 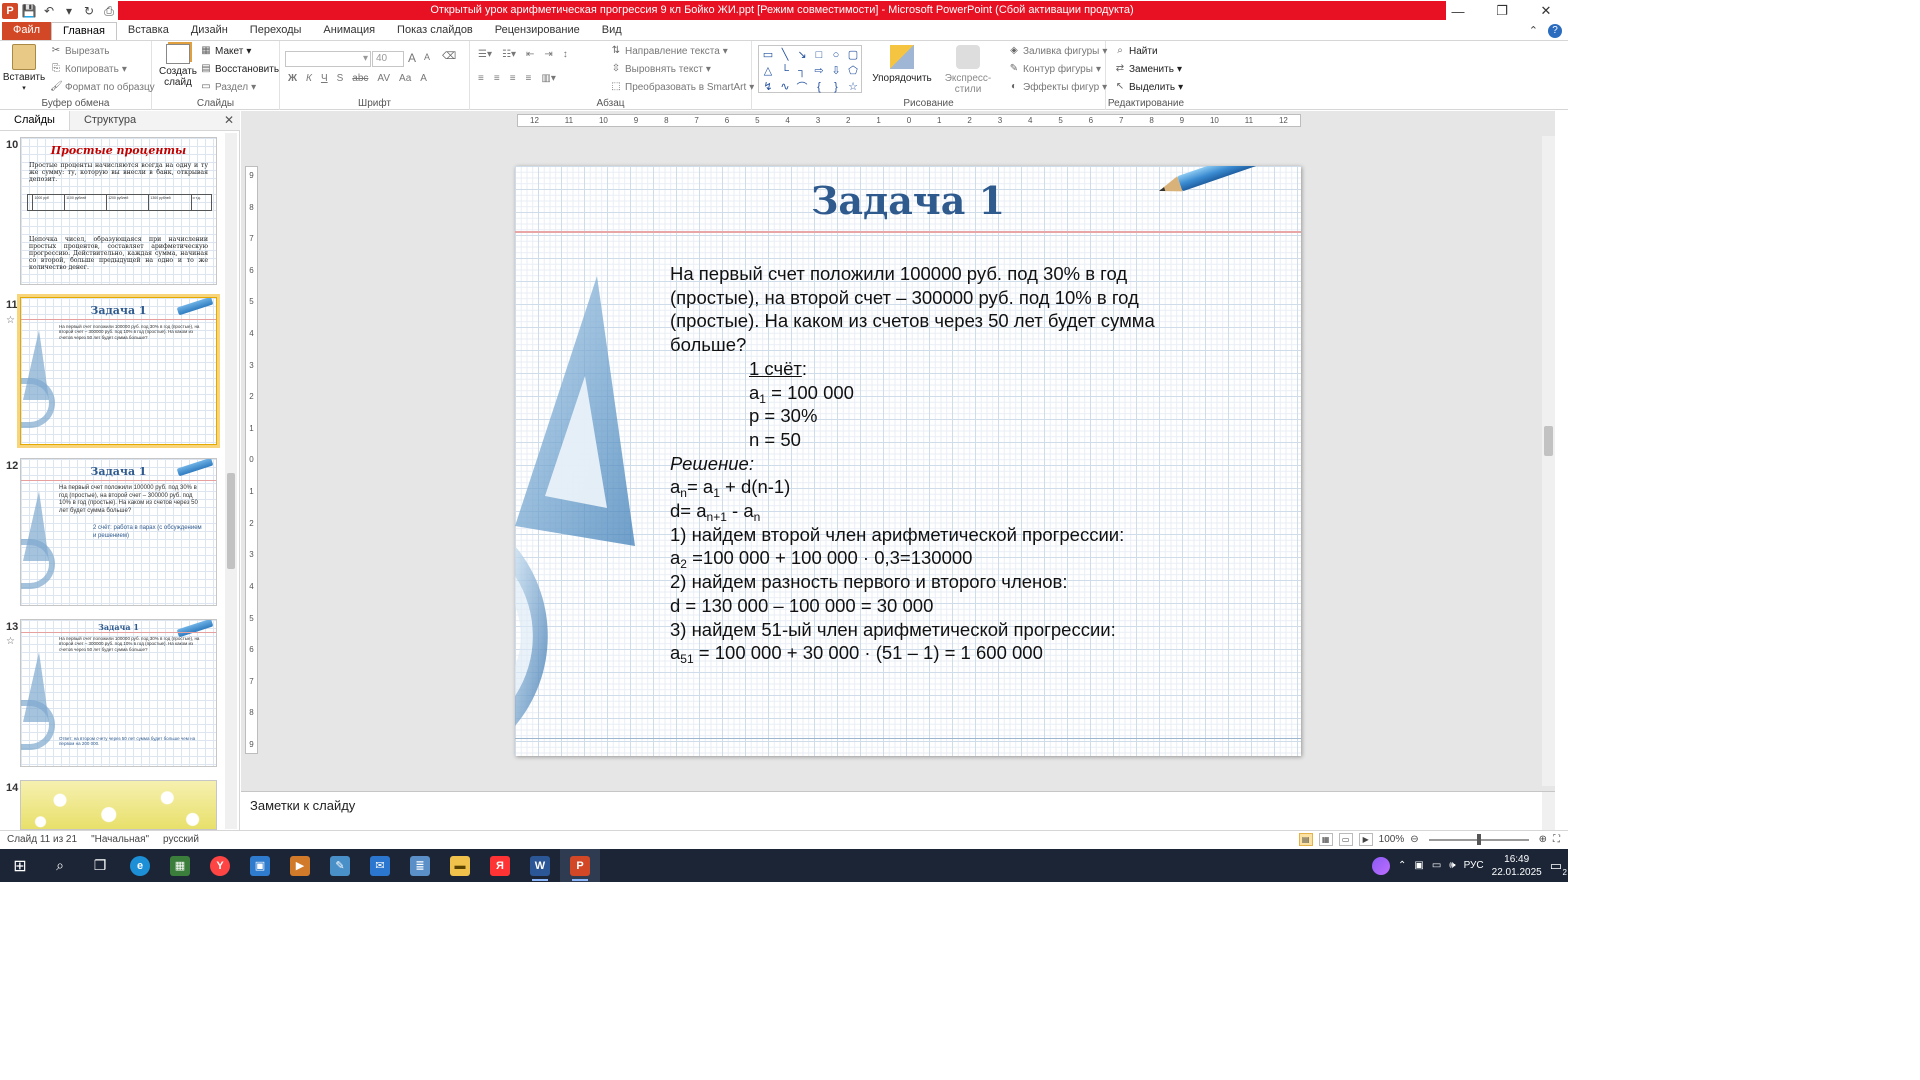 What do you see at coordinates (1365, 839) in the screenshot?
I see `slideshow-icon: ▶` at bounding box center [1365, 839].